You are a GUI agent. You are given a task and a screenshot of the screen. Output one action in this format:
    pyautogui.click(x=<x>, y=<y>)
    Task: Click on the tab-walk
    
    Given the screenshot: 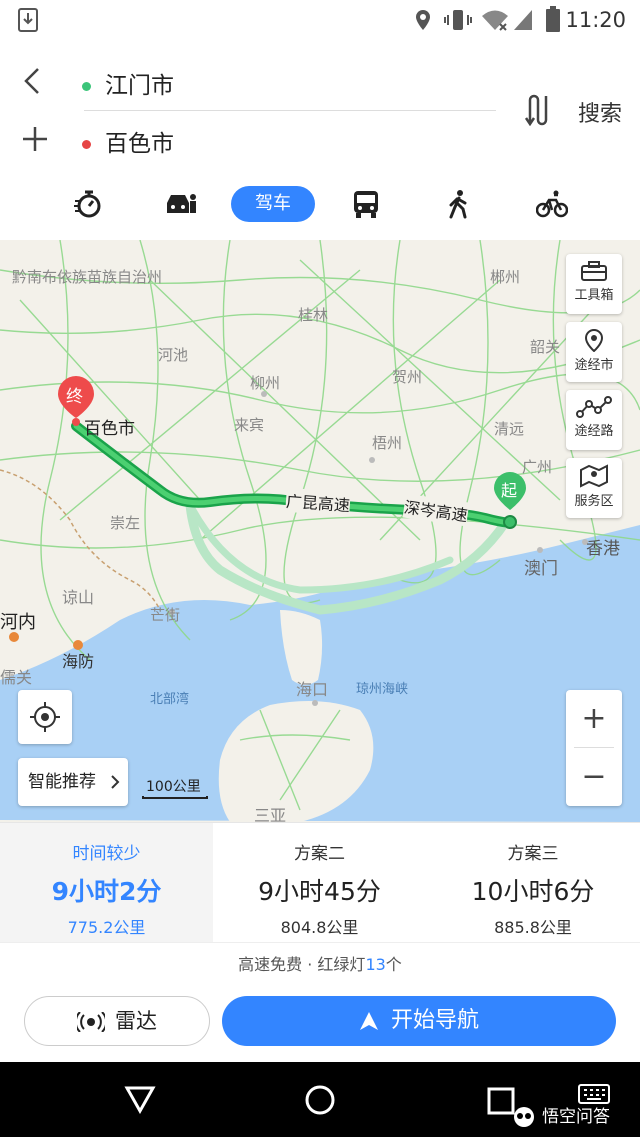 What is the action you would take?
    pyautogui.click(x=458, y=204)
    